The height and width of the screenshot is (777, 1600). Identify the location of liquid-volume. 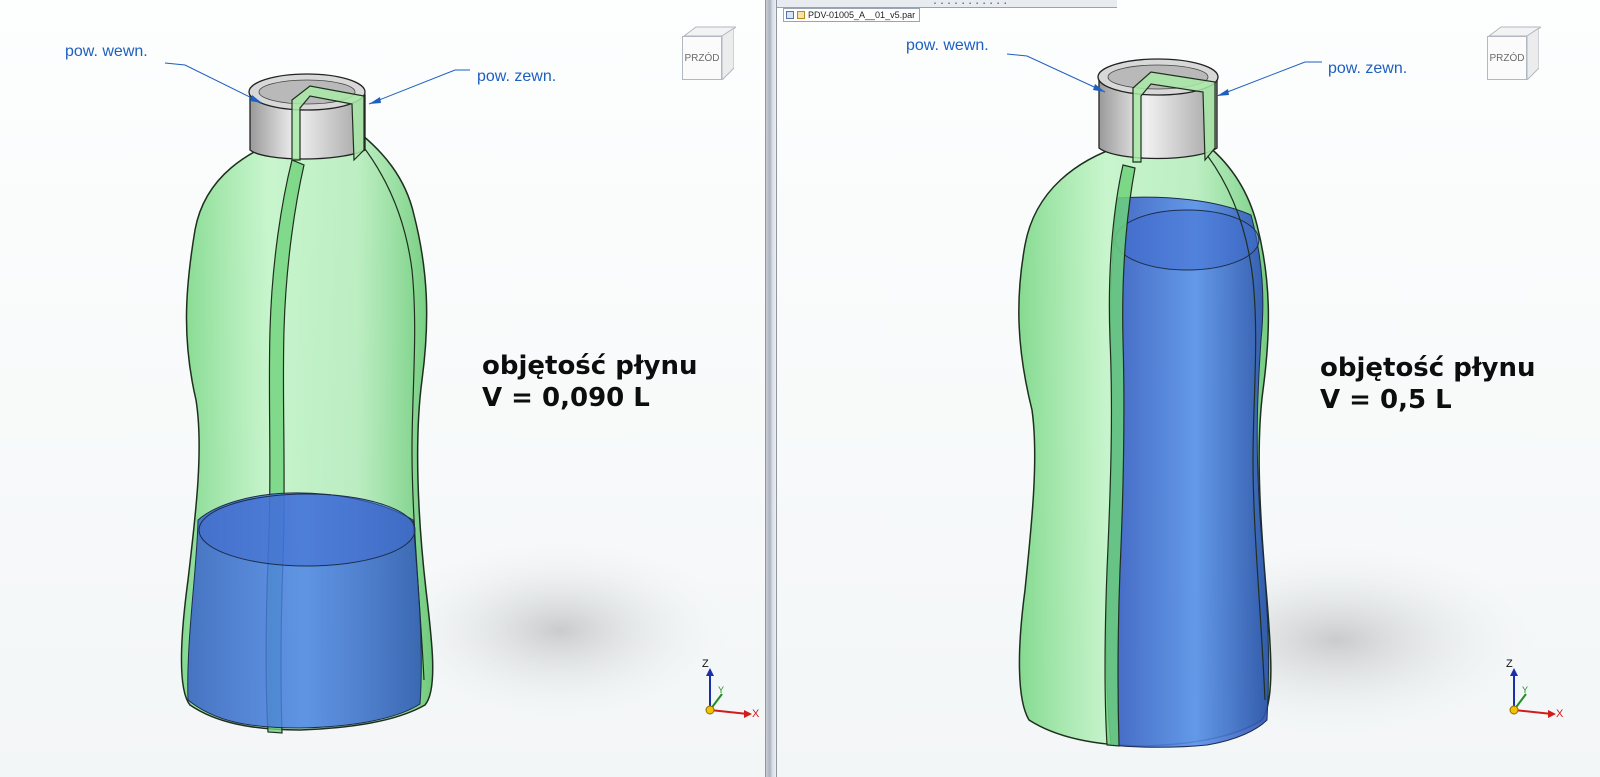
(1187, 472).